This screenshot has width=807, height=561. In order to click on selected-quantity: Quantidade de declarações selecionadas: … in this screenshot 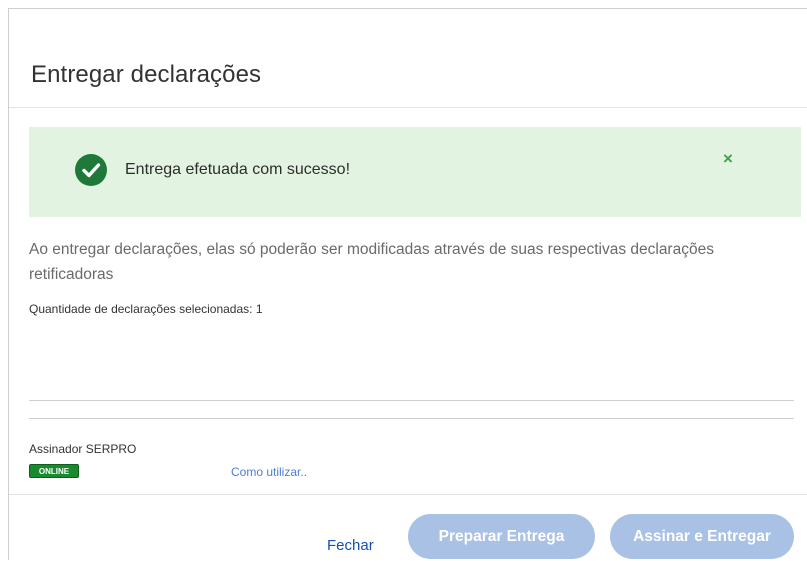, I will do `click(146, 309)`.